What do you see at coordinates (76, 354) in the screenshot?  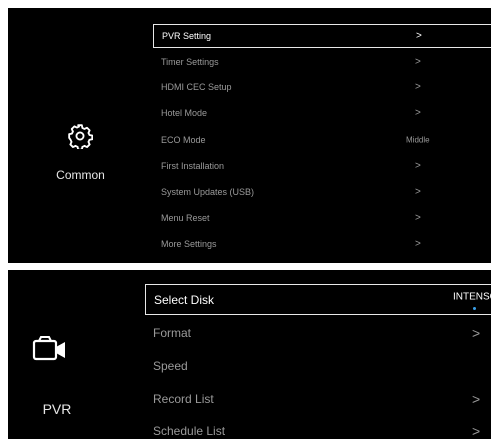 I see `category-area: PVR` at bounding box center [76, 354].